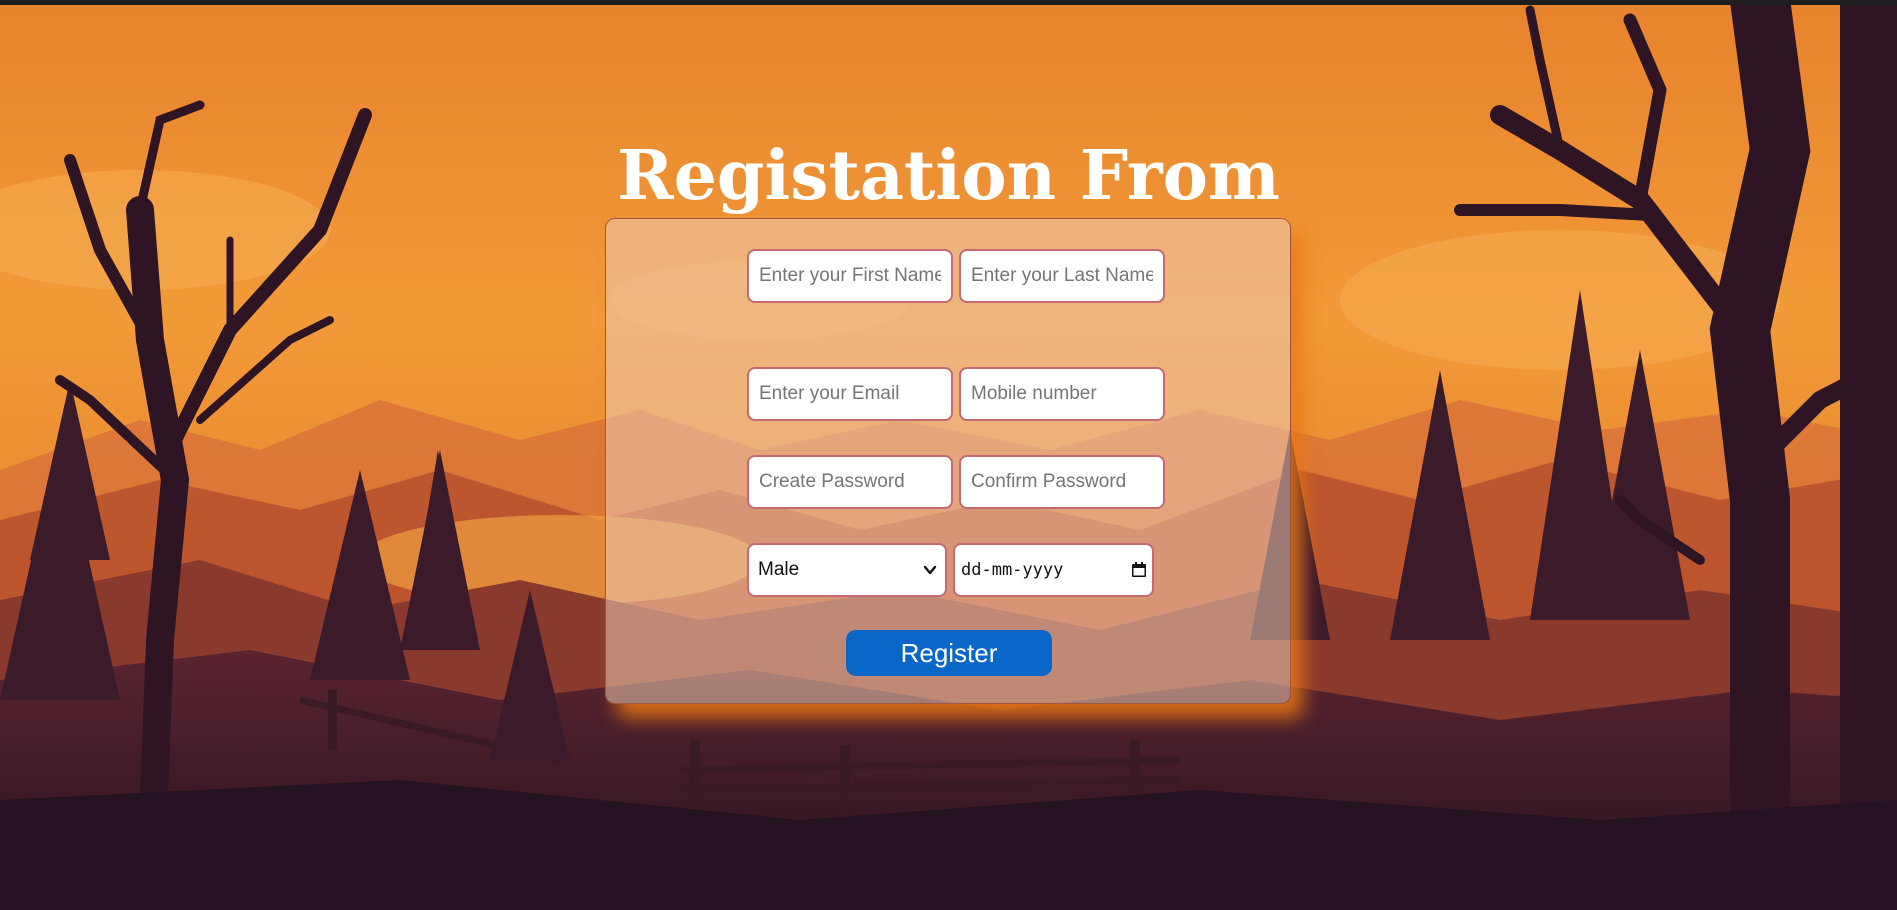  What do you see at coordinates (850, 276) in the screenshot?
I see `first-name-input` at bounding box center [850, 276].